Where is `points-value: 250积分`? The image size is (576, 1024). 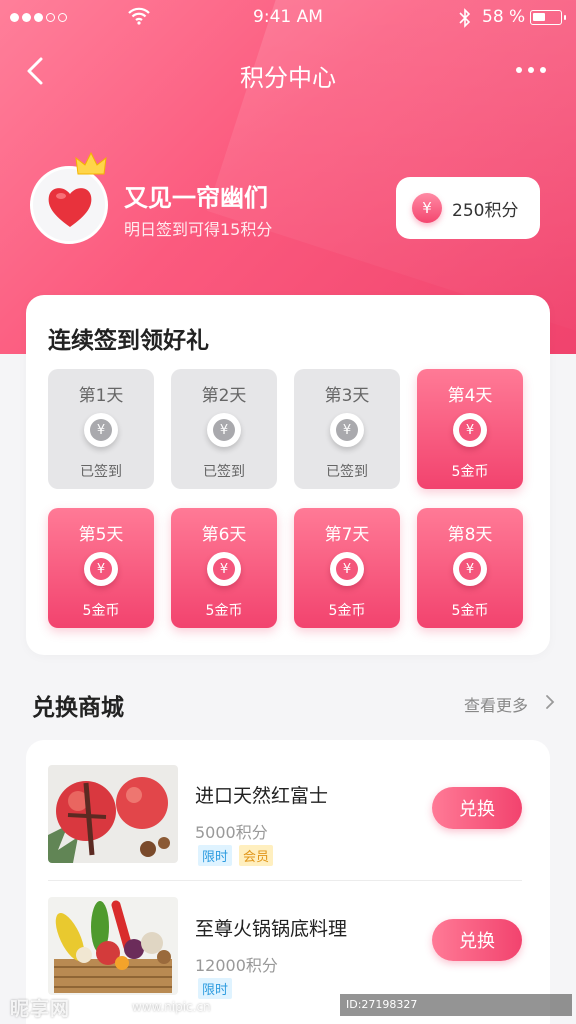 points-value: 250积分 is located at coordinates (485, 210).